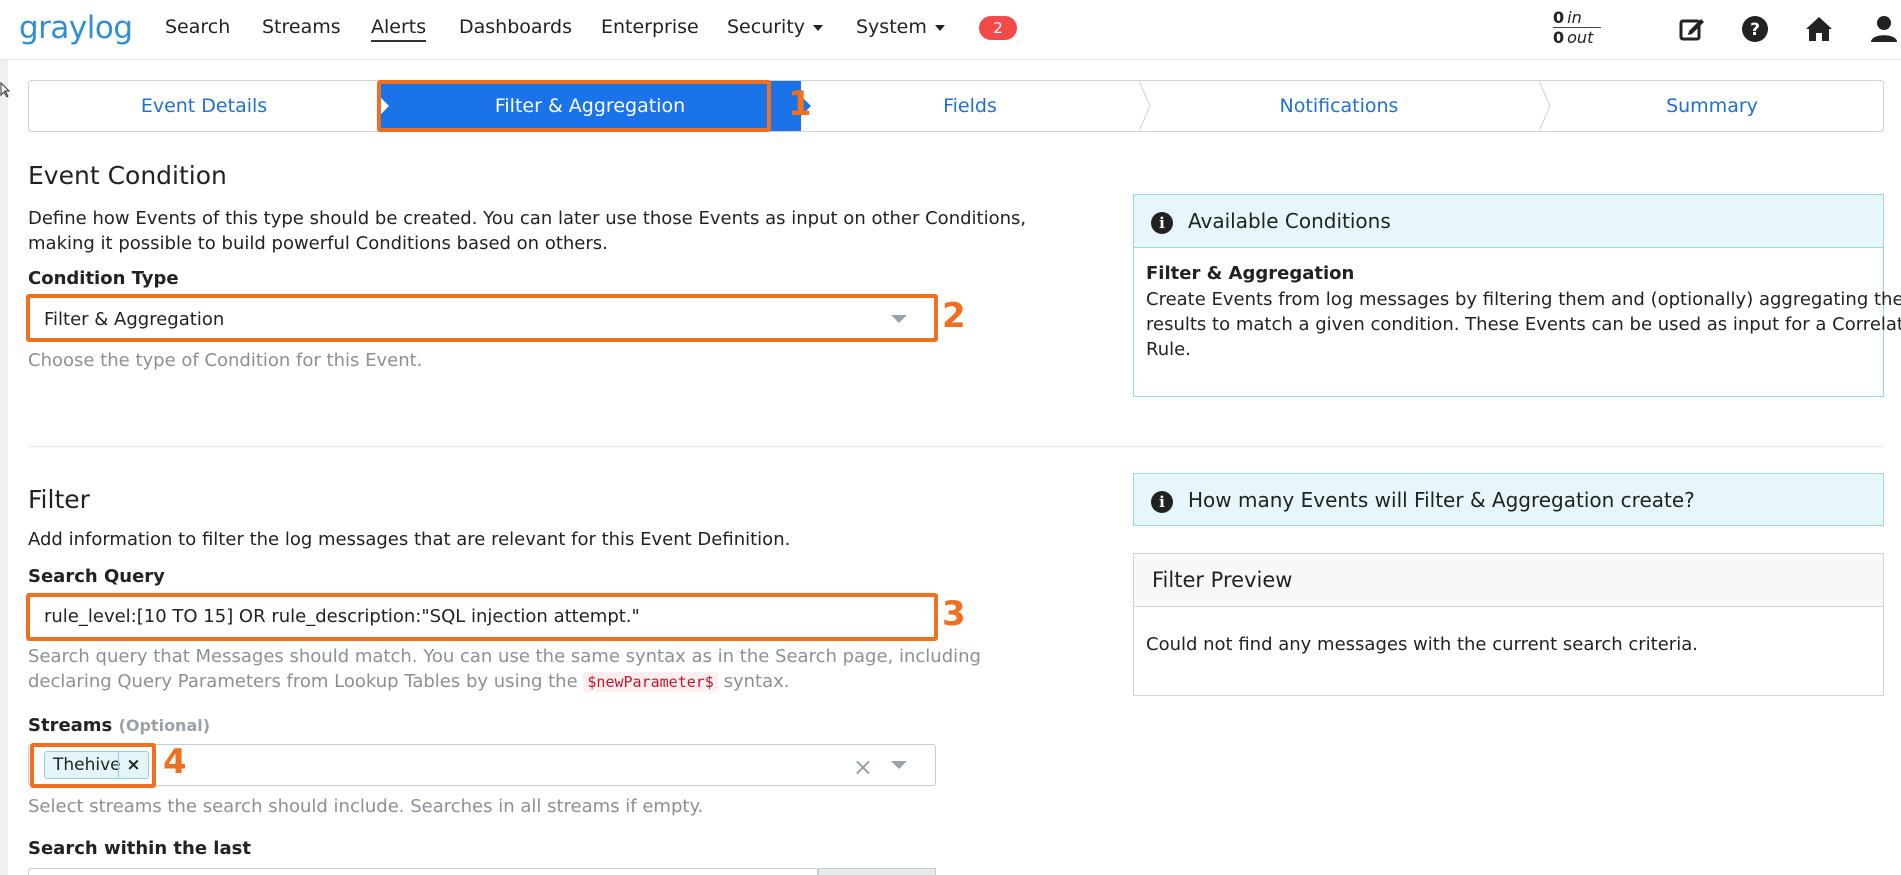 This screenshot has width=1901, height=875. I want to click on throughput-out-label: out, so click(1580, 37).